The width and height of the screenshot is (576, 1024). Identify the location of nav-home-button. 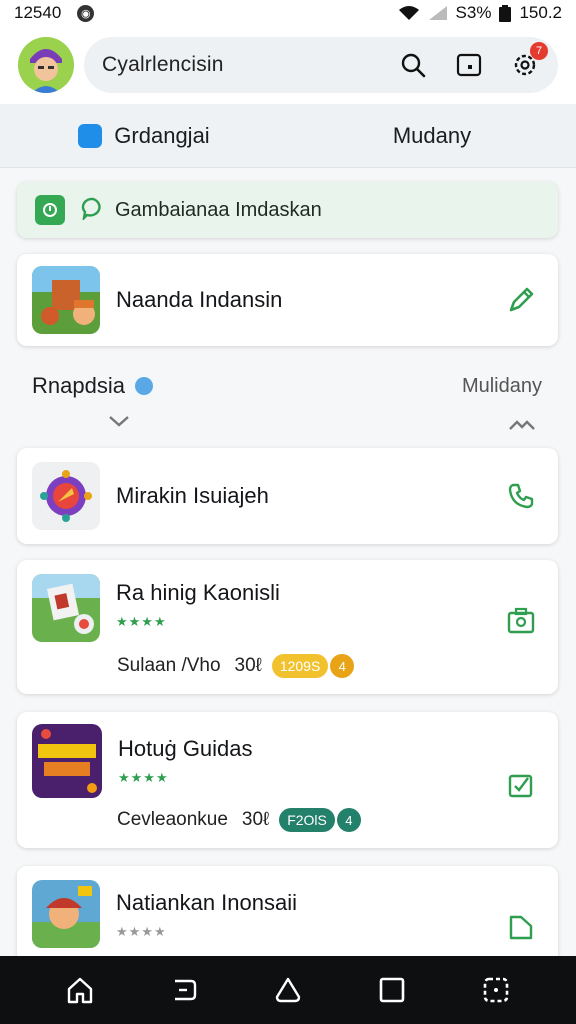
(80, 990).